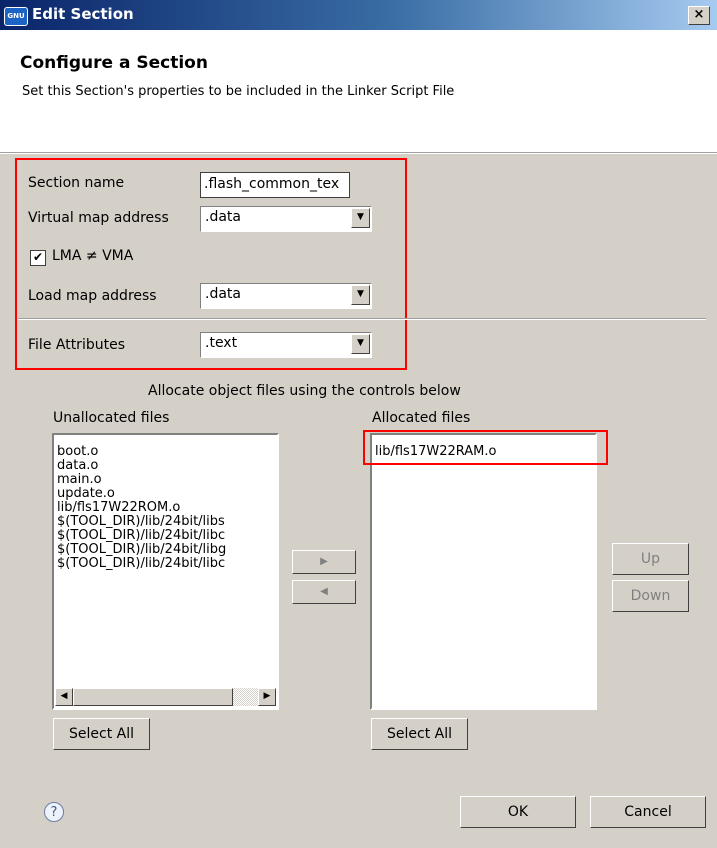  I want to click on list-item: $(TOOL_DIR)/lib/24bit/libg, so click(166, 550).